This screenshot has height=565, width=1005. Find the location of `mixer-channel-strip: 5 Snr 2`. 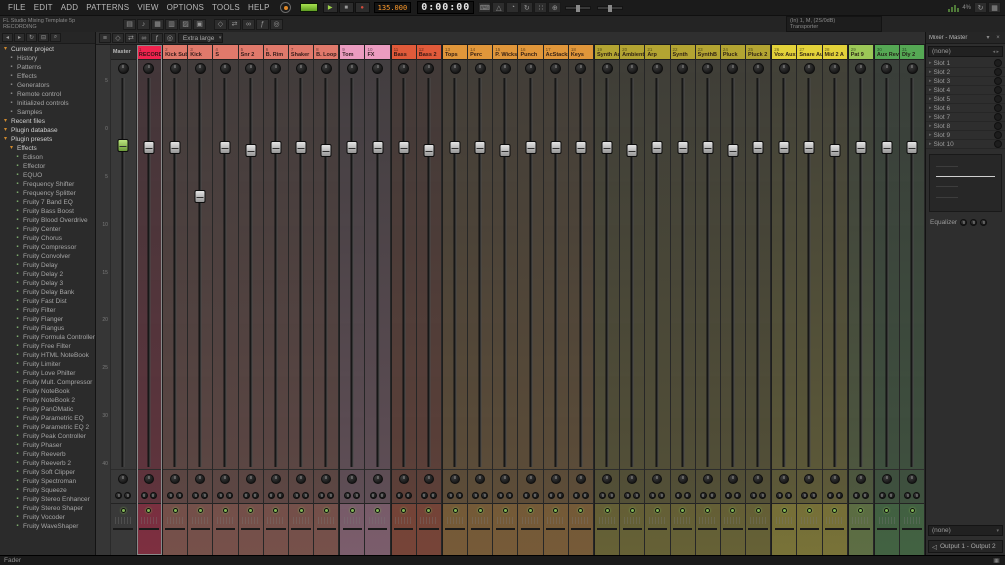

mixer-channel-strip: 5 Snr 2 is located at coordinates (251, 300).